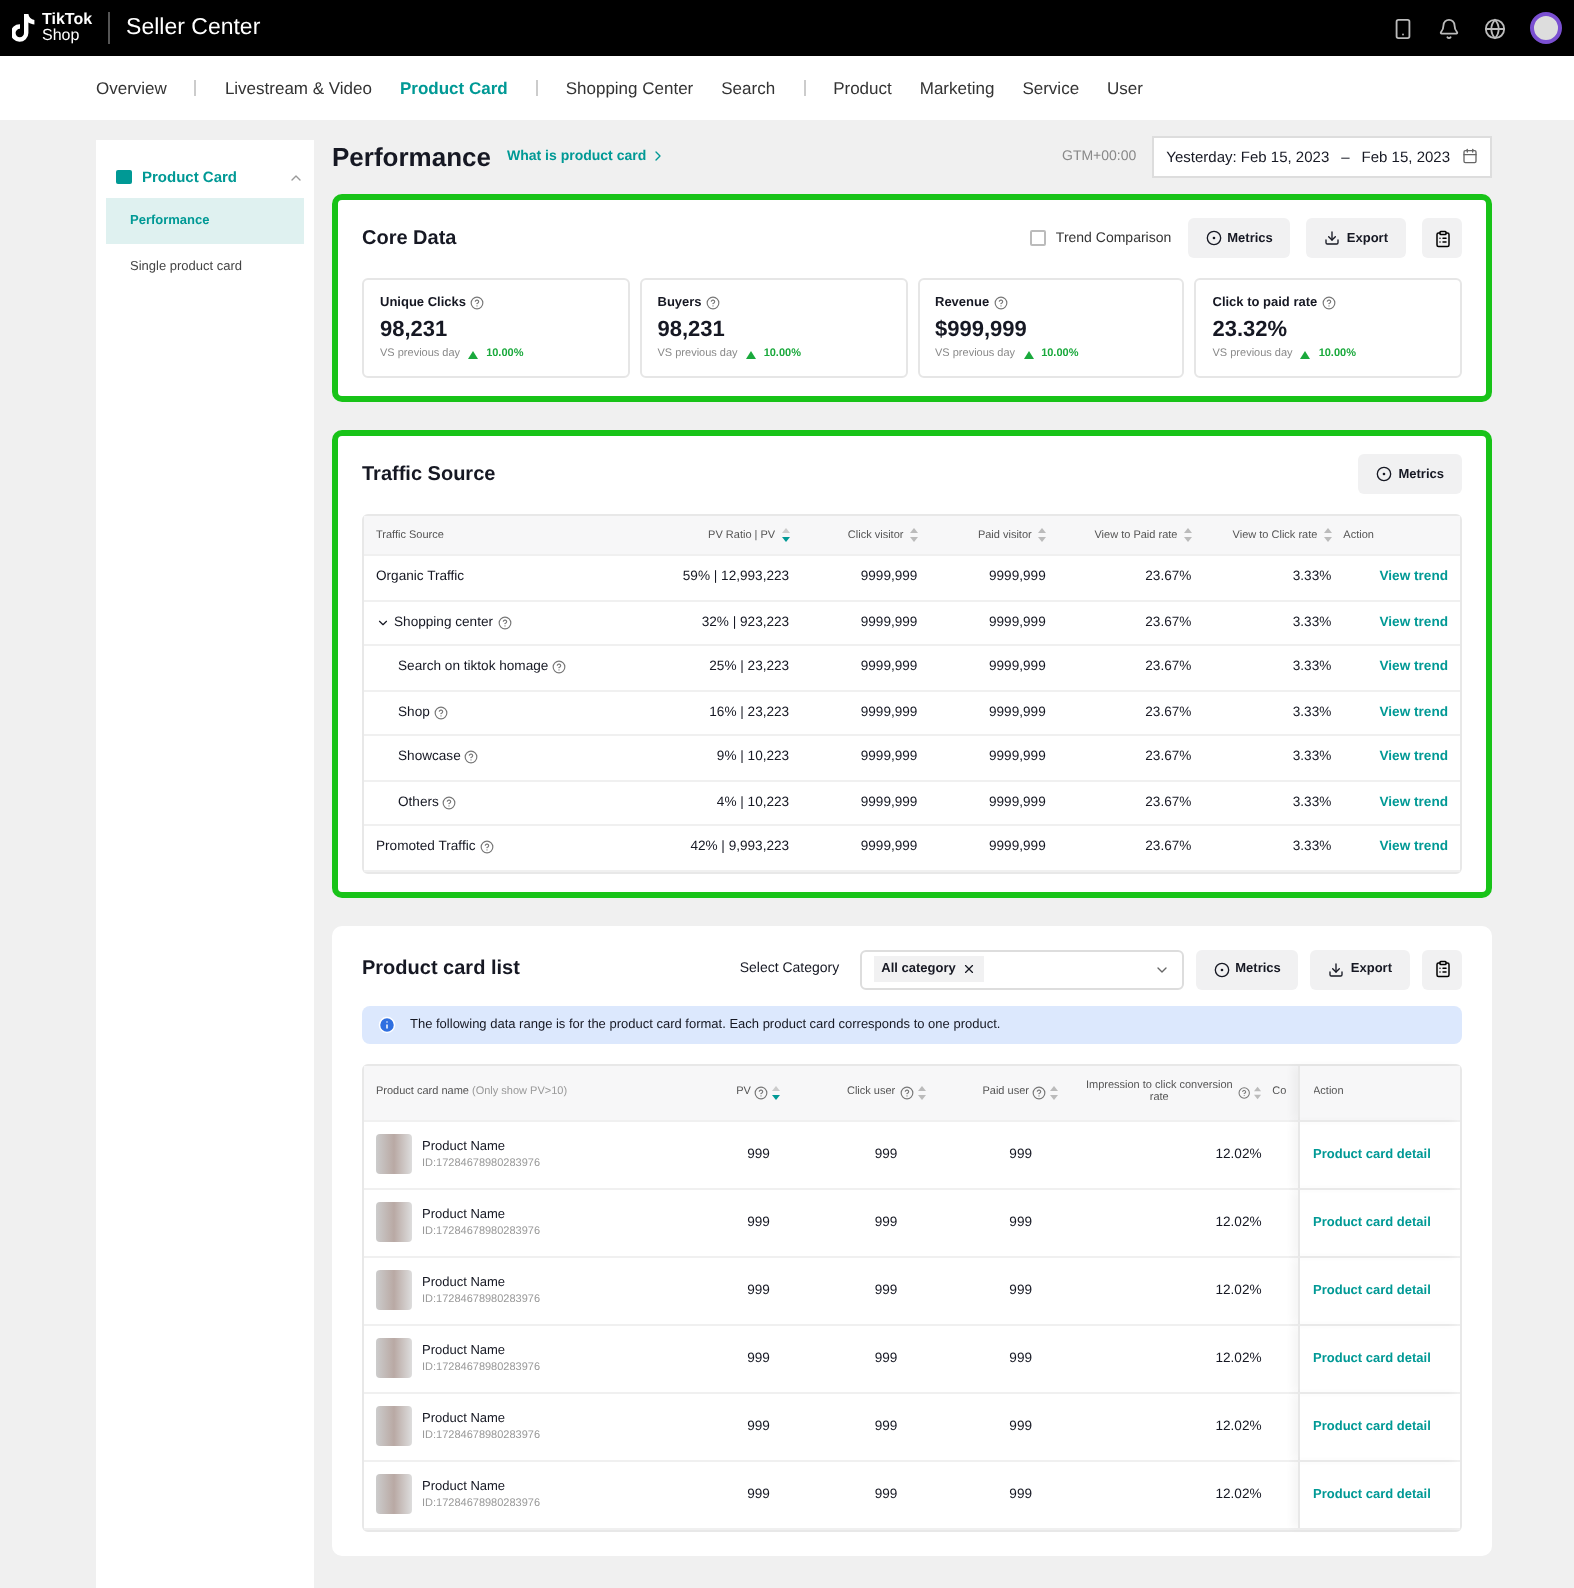  Describe the element at coordinates (968, 969) in the screenshot. I see `close-icon` at that location.